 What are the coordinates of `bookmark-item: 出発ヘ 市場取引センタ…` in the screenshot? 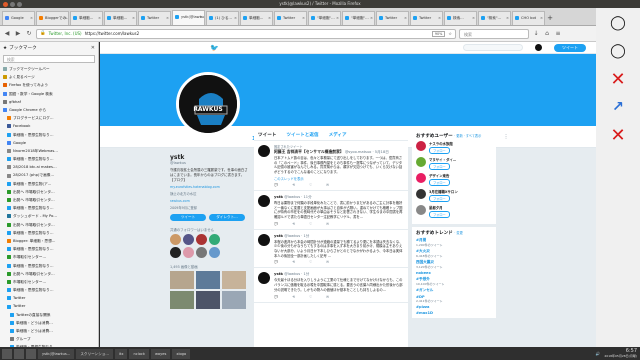 It's located at (49, 274).